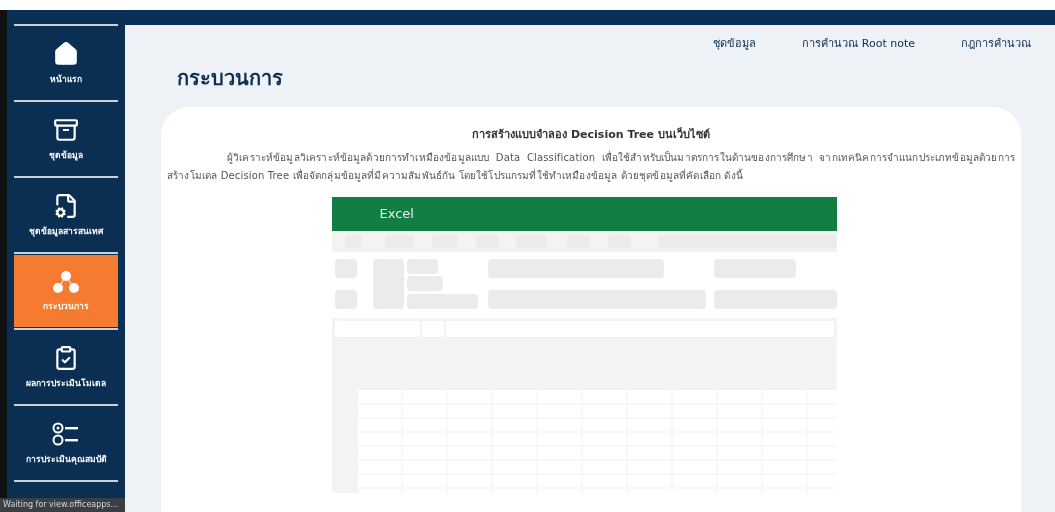 This screenshot has width=1055, height=512. I want to click on nav-link: การคำนวณ Root note, so click(858, 44).